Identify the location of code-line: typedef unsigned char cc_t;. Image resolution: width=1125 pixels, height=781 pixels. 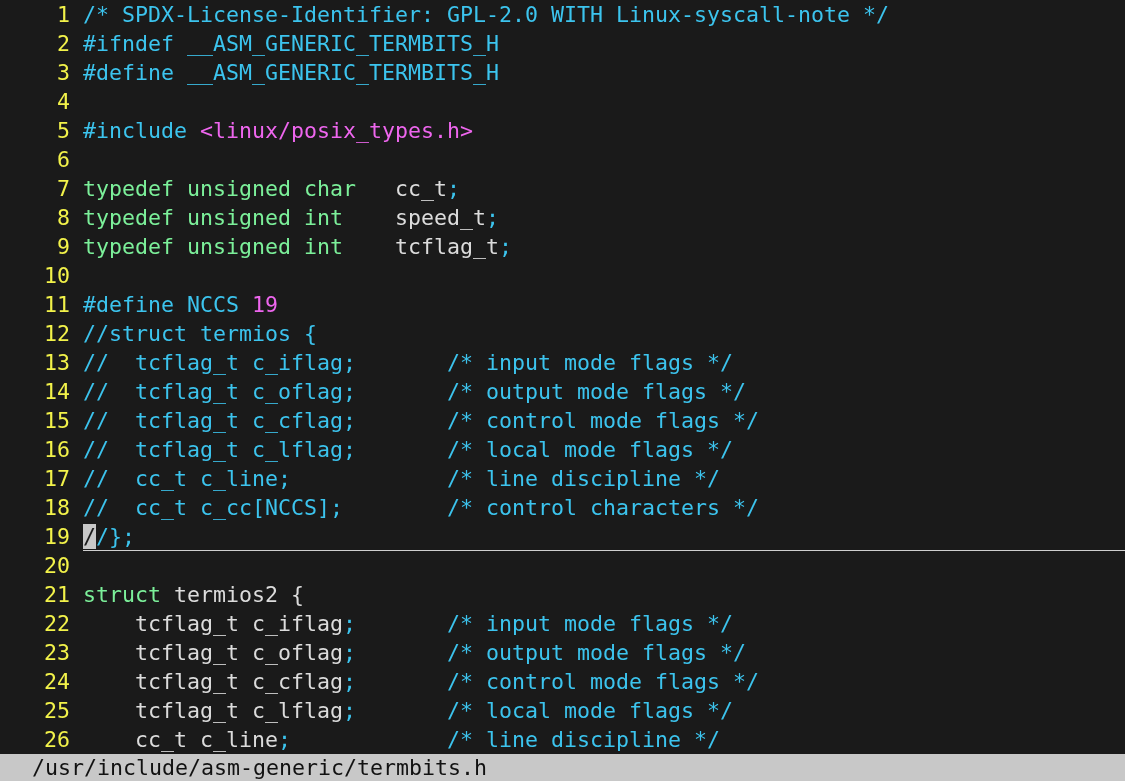
(272, 189).